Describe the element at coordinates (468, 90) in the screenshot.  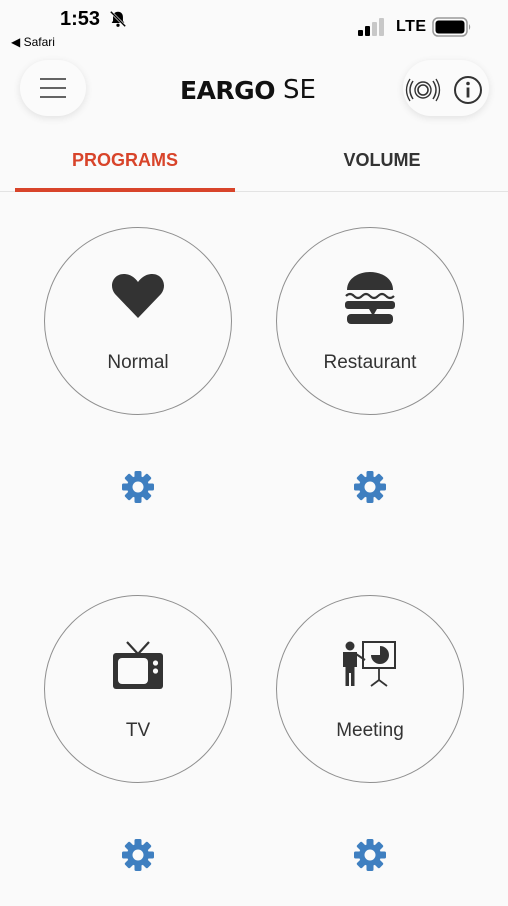
I see `info-icon` at that location.